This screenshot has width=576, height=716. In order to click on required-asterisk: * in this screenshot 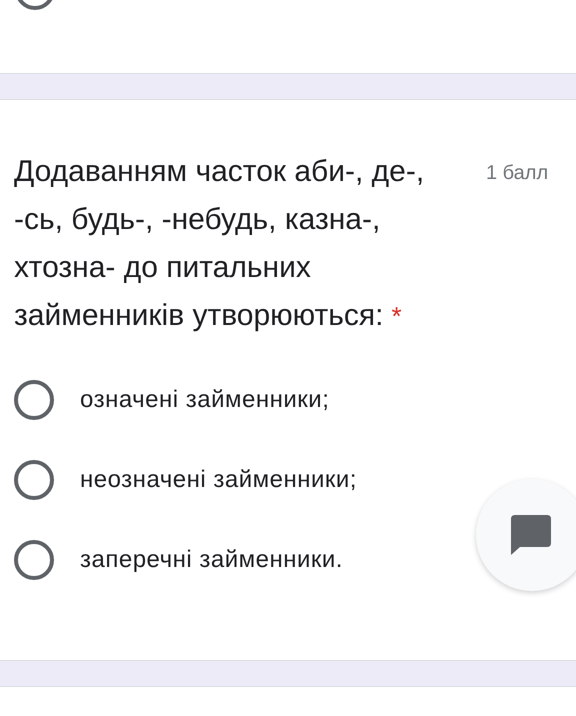, I will do `click(396, 316)`.